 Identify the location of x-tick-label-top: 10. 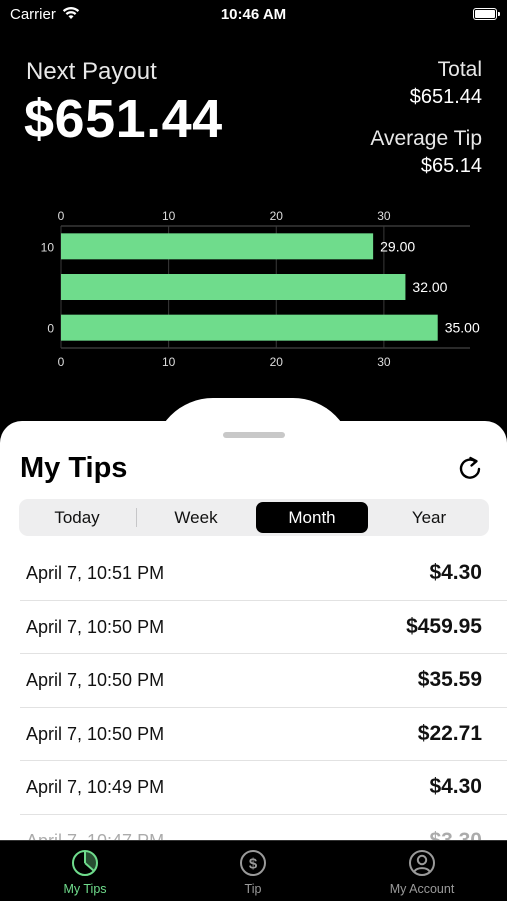
(169, 216).